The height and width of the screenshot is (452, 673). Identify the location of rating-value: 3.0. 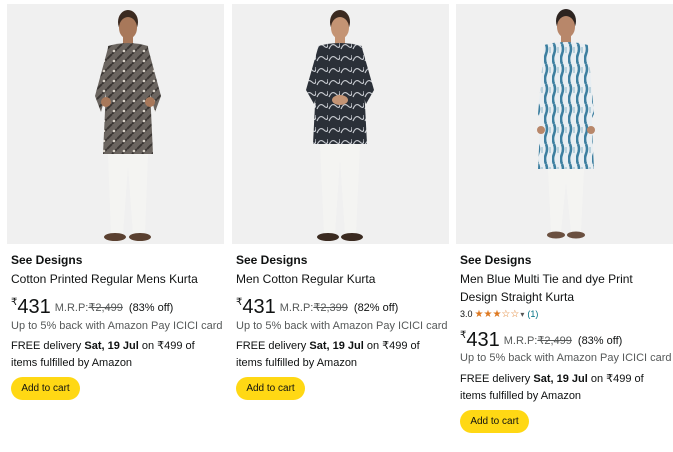
(466, 314).